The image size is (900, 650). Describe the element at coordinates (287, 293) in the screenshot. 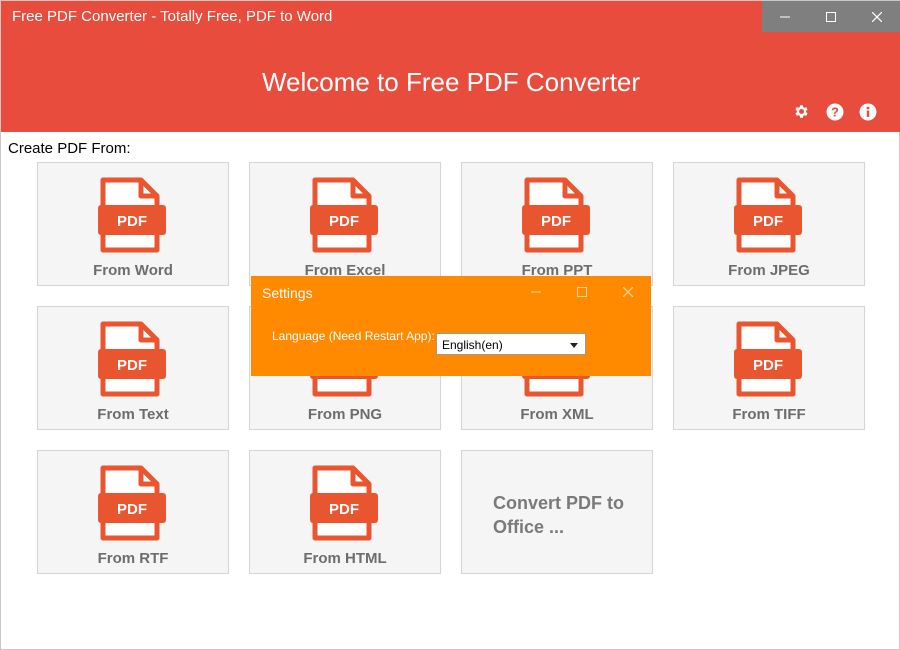

I see `dialog-title: Settings` at that location.